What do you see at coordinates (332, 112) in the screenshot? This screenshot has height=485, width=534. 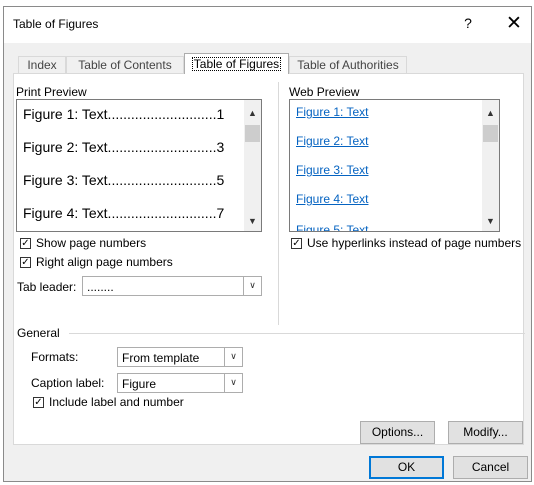 I see `web-preview-link: Figure 1: Text` at bounding box center [332, 112].